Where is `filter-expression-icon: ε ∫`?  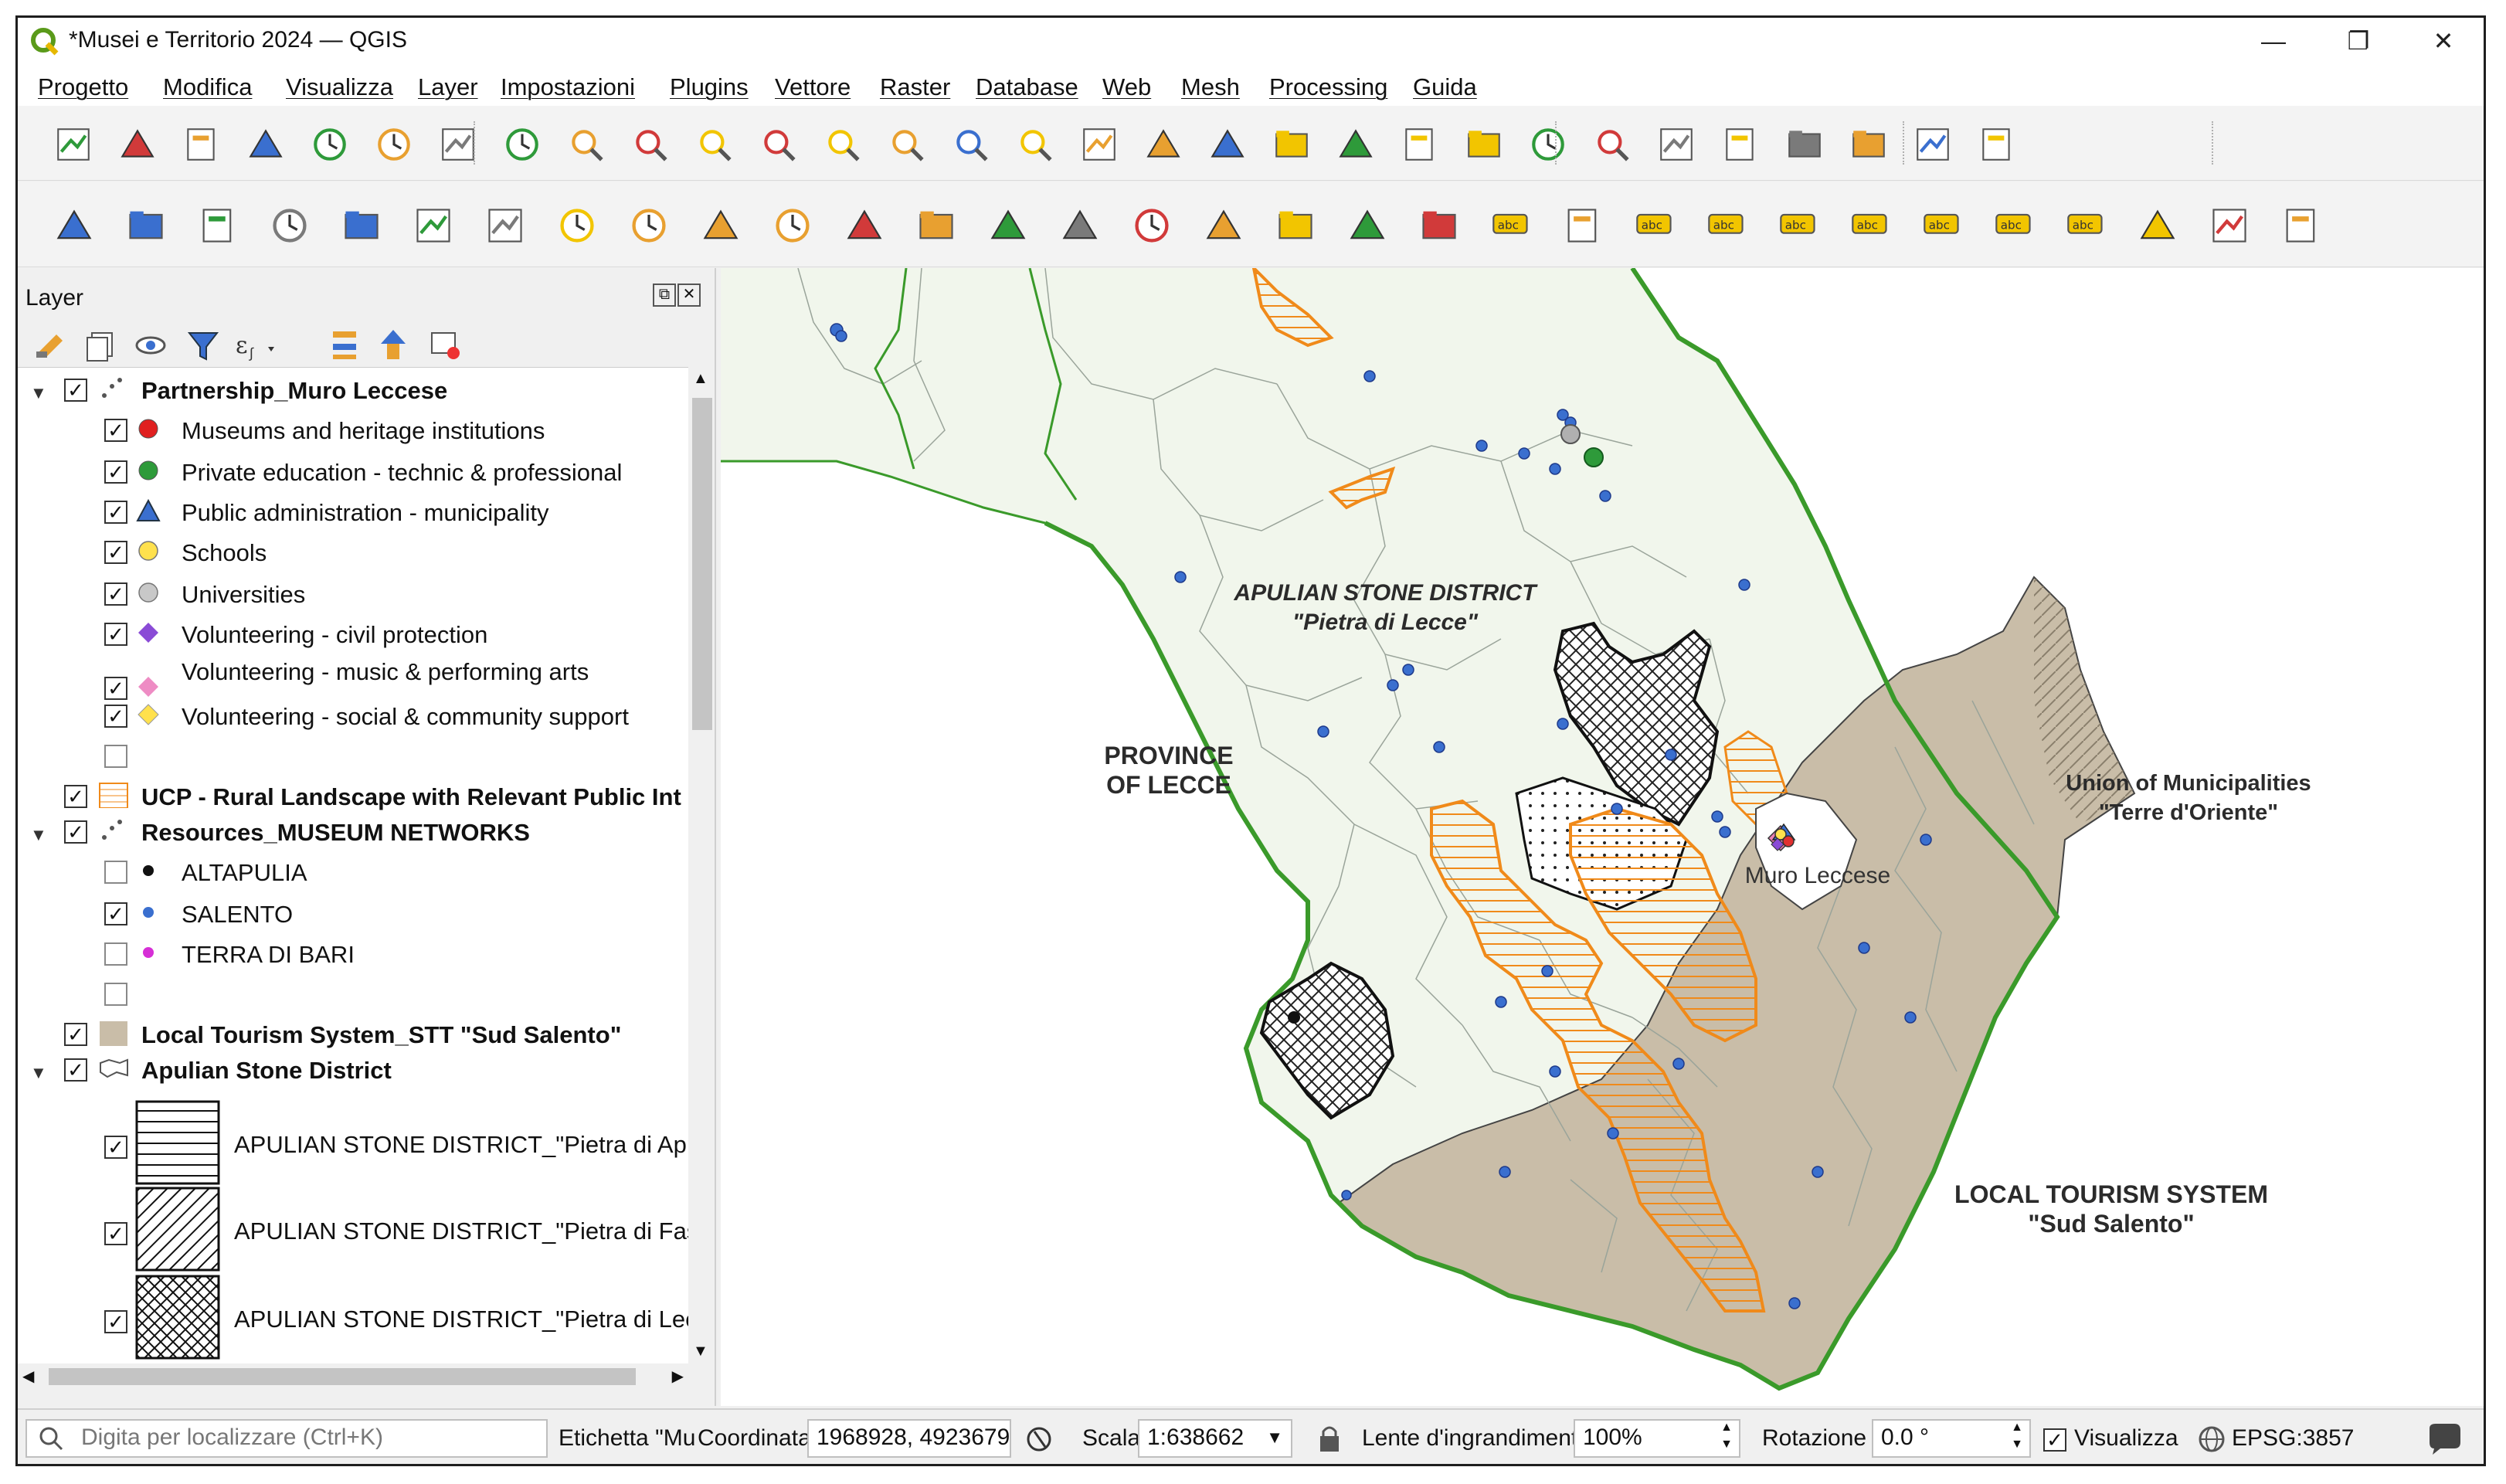 filter-expression-icon: ε ∫ is located at coordinates (255, 346).